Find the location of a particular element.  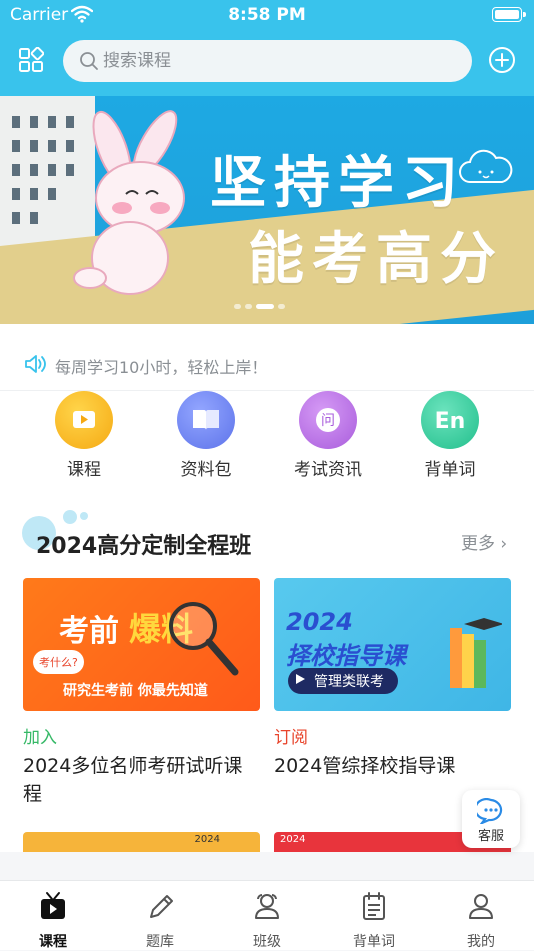

quick-link-exam-news: 问 考试资讯 is located at coordinates (328, 435).